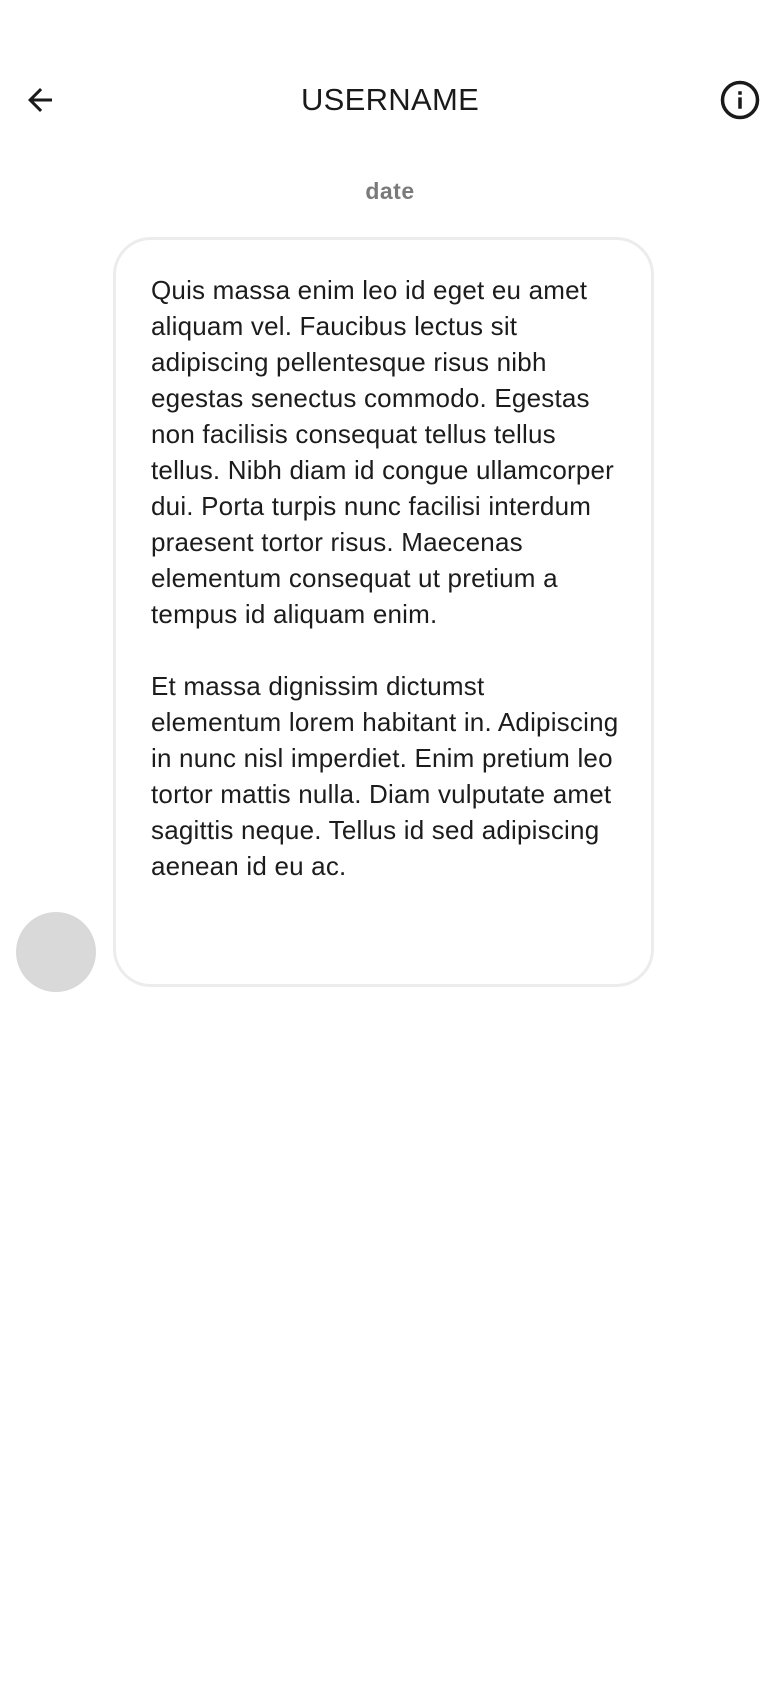 The height and width of the screenshot is (1688, 780). I want to click on info-circle-icon, so click(740, 100).